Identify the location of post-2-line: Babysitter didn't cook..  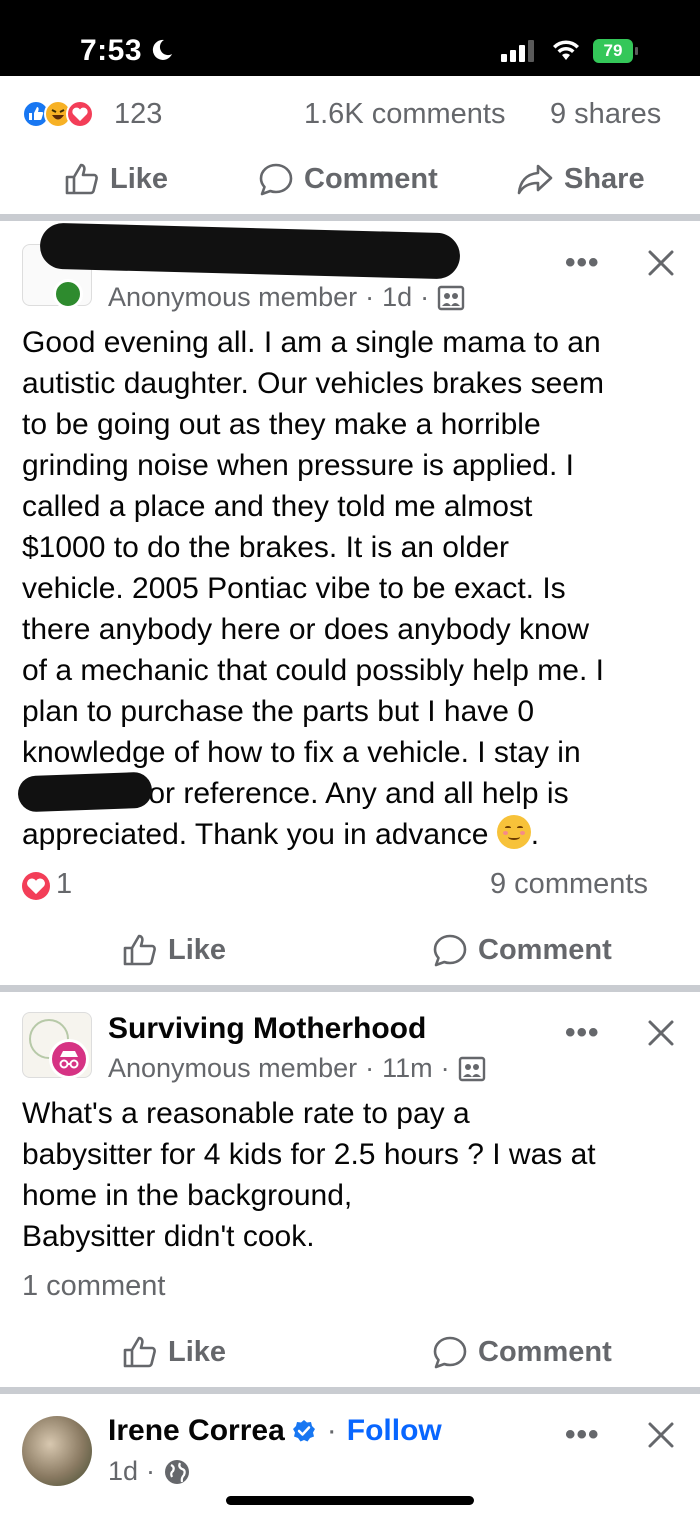
(168, 1236).